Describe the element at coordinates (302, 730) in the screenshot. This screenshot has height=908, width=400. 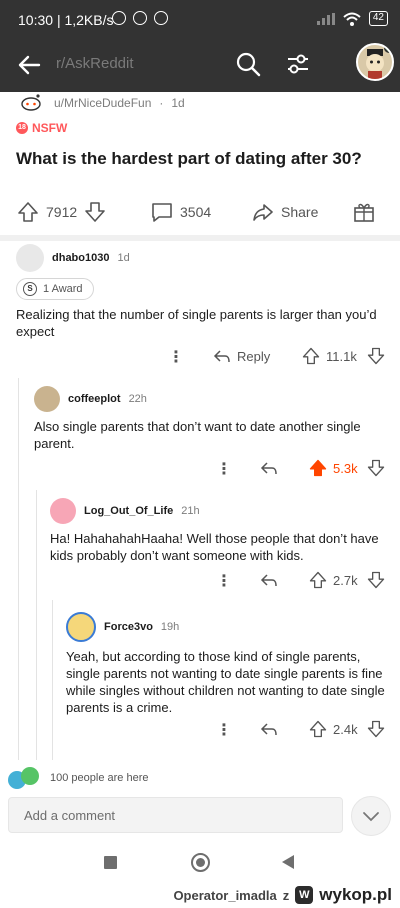
I see `comment-actions: ⋮ 2.4k` at that location.